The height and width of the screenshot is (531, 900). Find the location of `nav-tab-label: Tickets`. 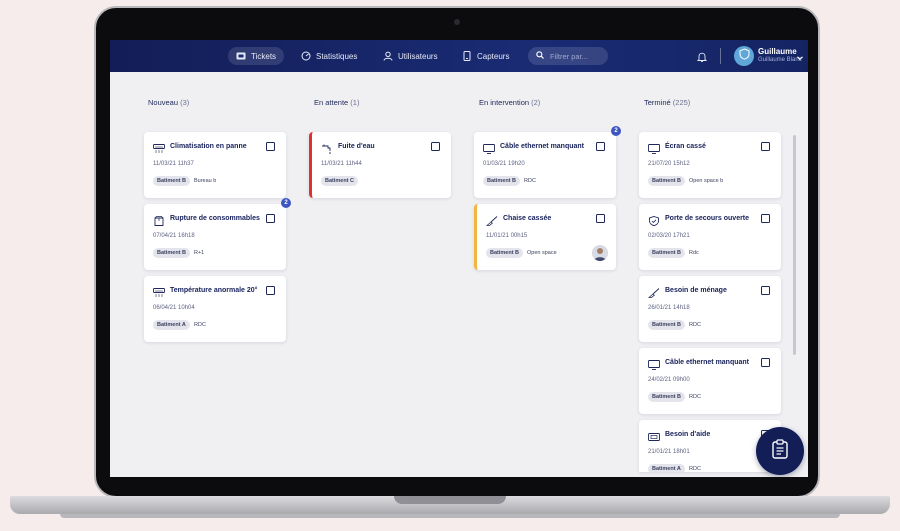

nav-tab-label: Tickets is located at coordinates (264, 56).